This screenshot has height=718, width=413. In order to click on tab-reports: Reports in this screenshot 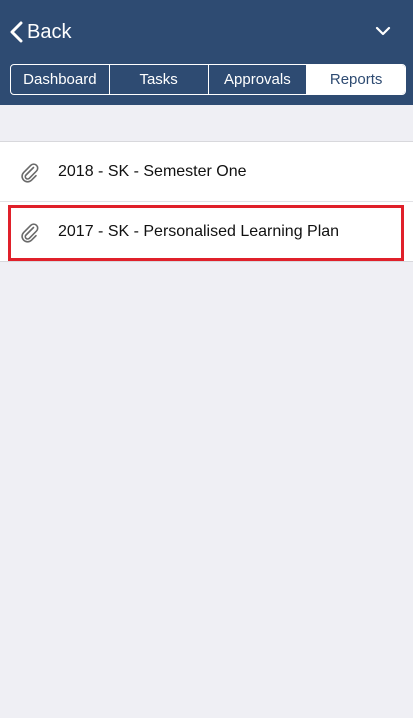, I will do `click(355, 79)`.